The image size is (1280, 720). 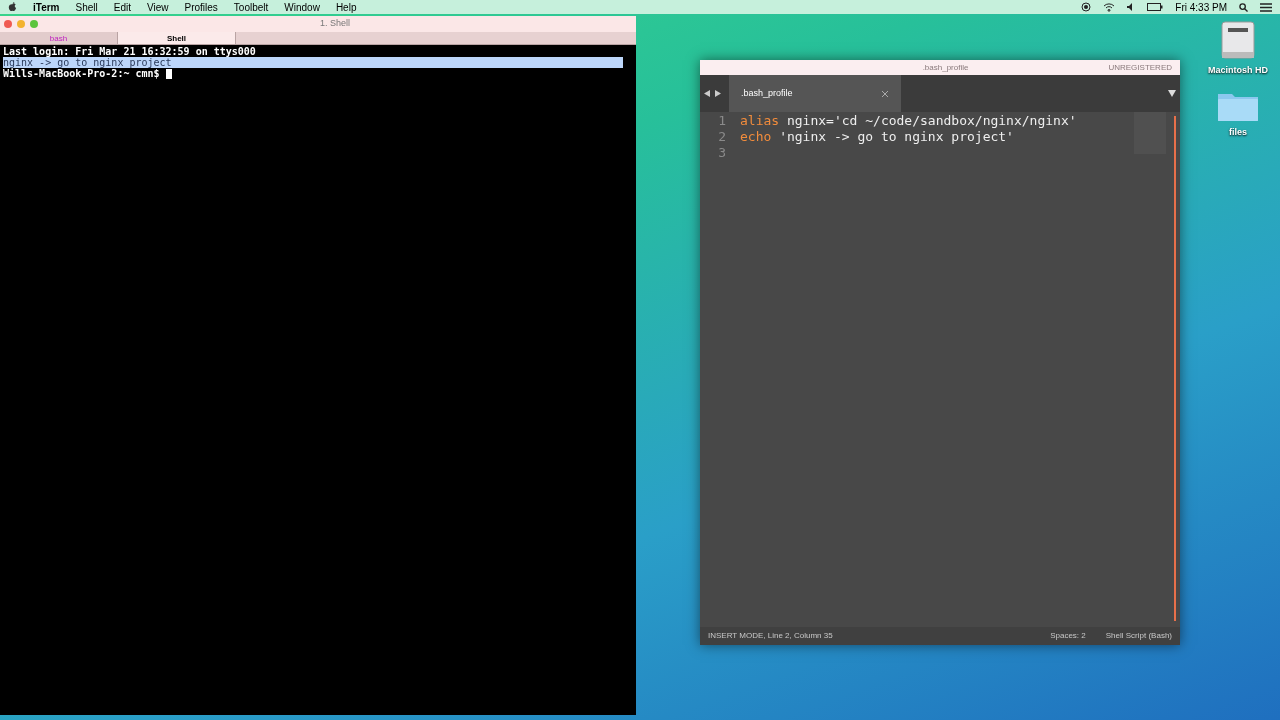 I want to click on close-icon, so click(x=885, y=93).